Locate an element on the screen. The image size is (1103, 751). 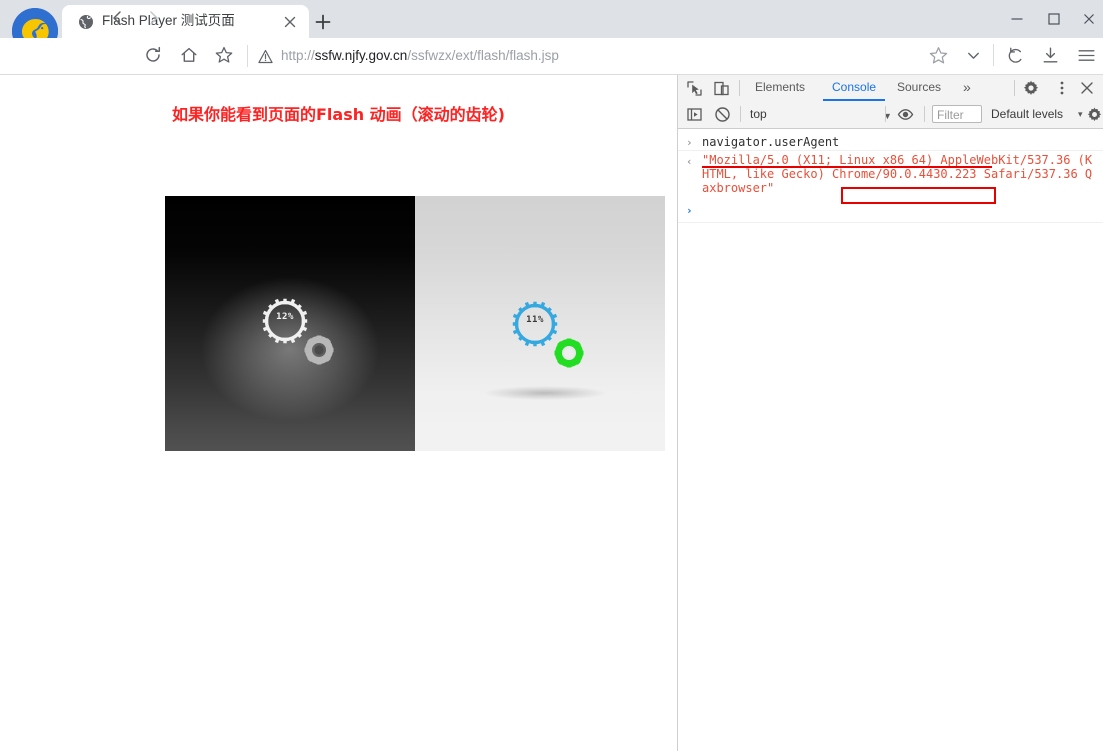
back-button is located at coordinates (118, 18).